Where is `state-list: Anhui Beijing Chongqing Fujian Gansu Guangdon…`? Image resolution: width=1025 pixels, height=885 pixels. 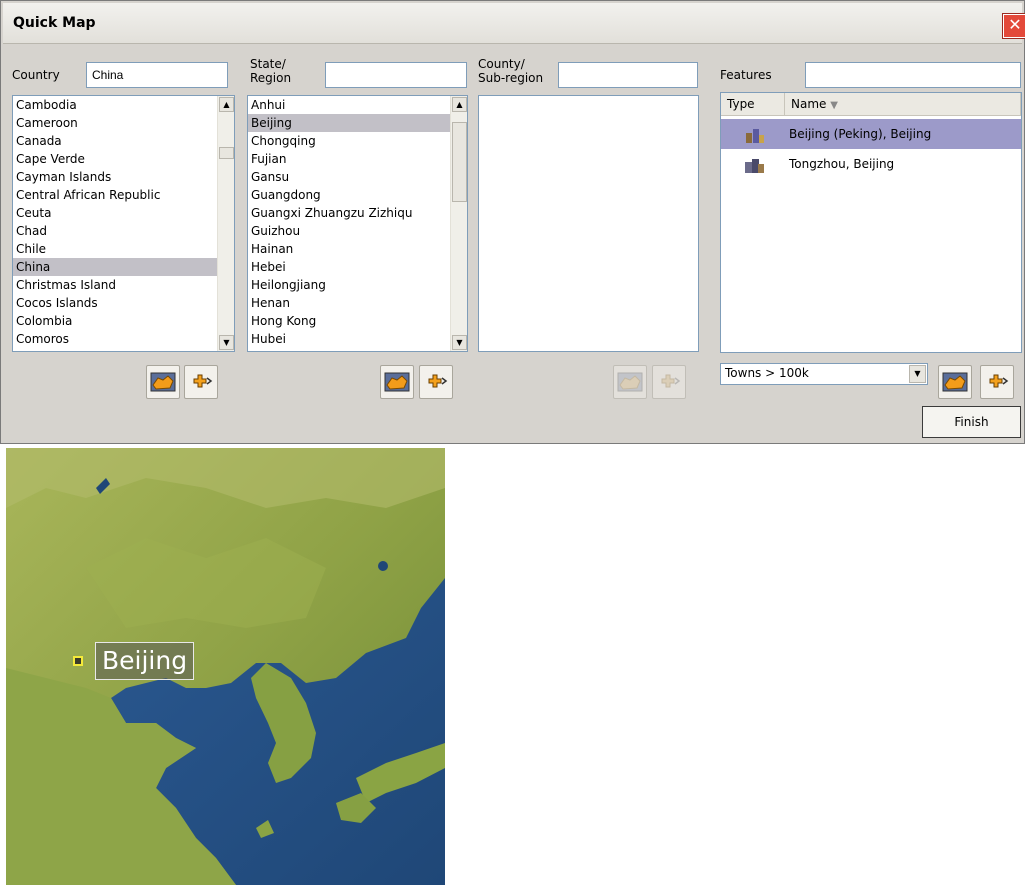
state-list: Anhui Beijing Chongqing Fujian Gansu Guangdon… is located at coordinates (357, 223).